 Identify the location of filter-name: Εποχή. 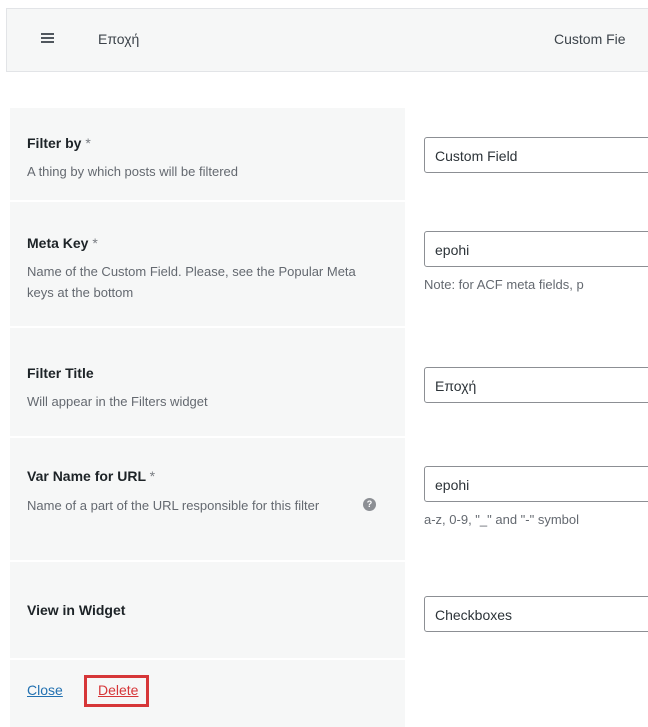
(119, 39).